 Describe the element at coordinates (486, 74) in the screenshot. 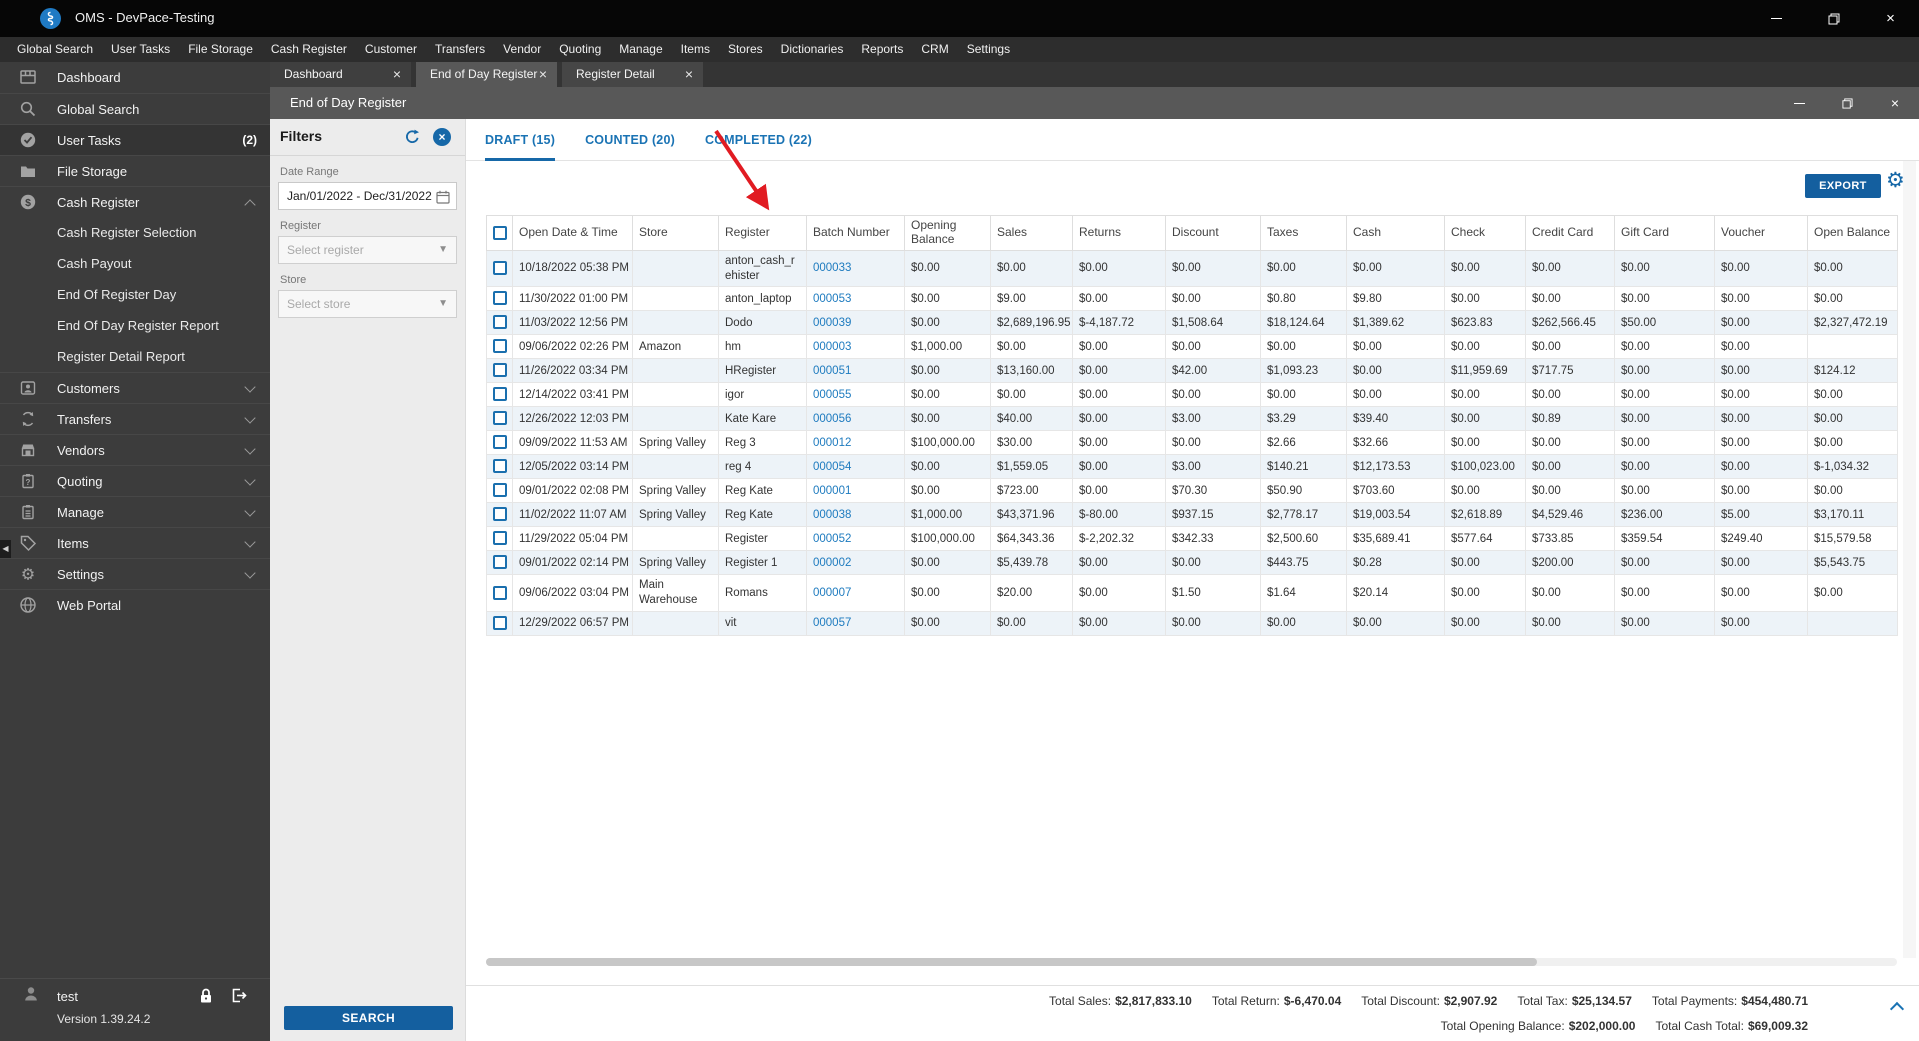

I see `tab-end-of-day-register: End of Day Register ×` at that location.